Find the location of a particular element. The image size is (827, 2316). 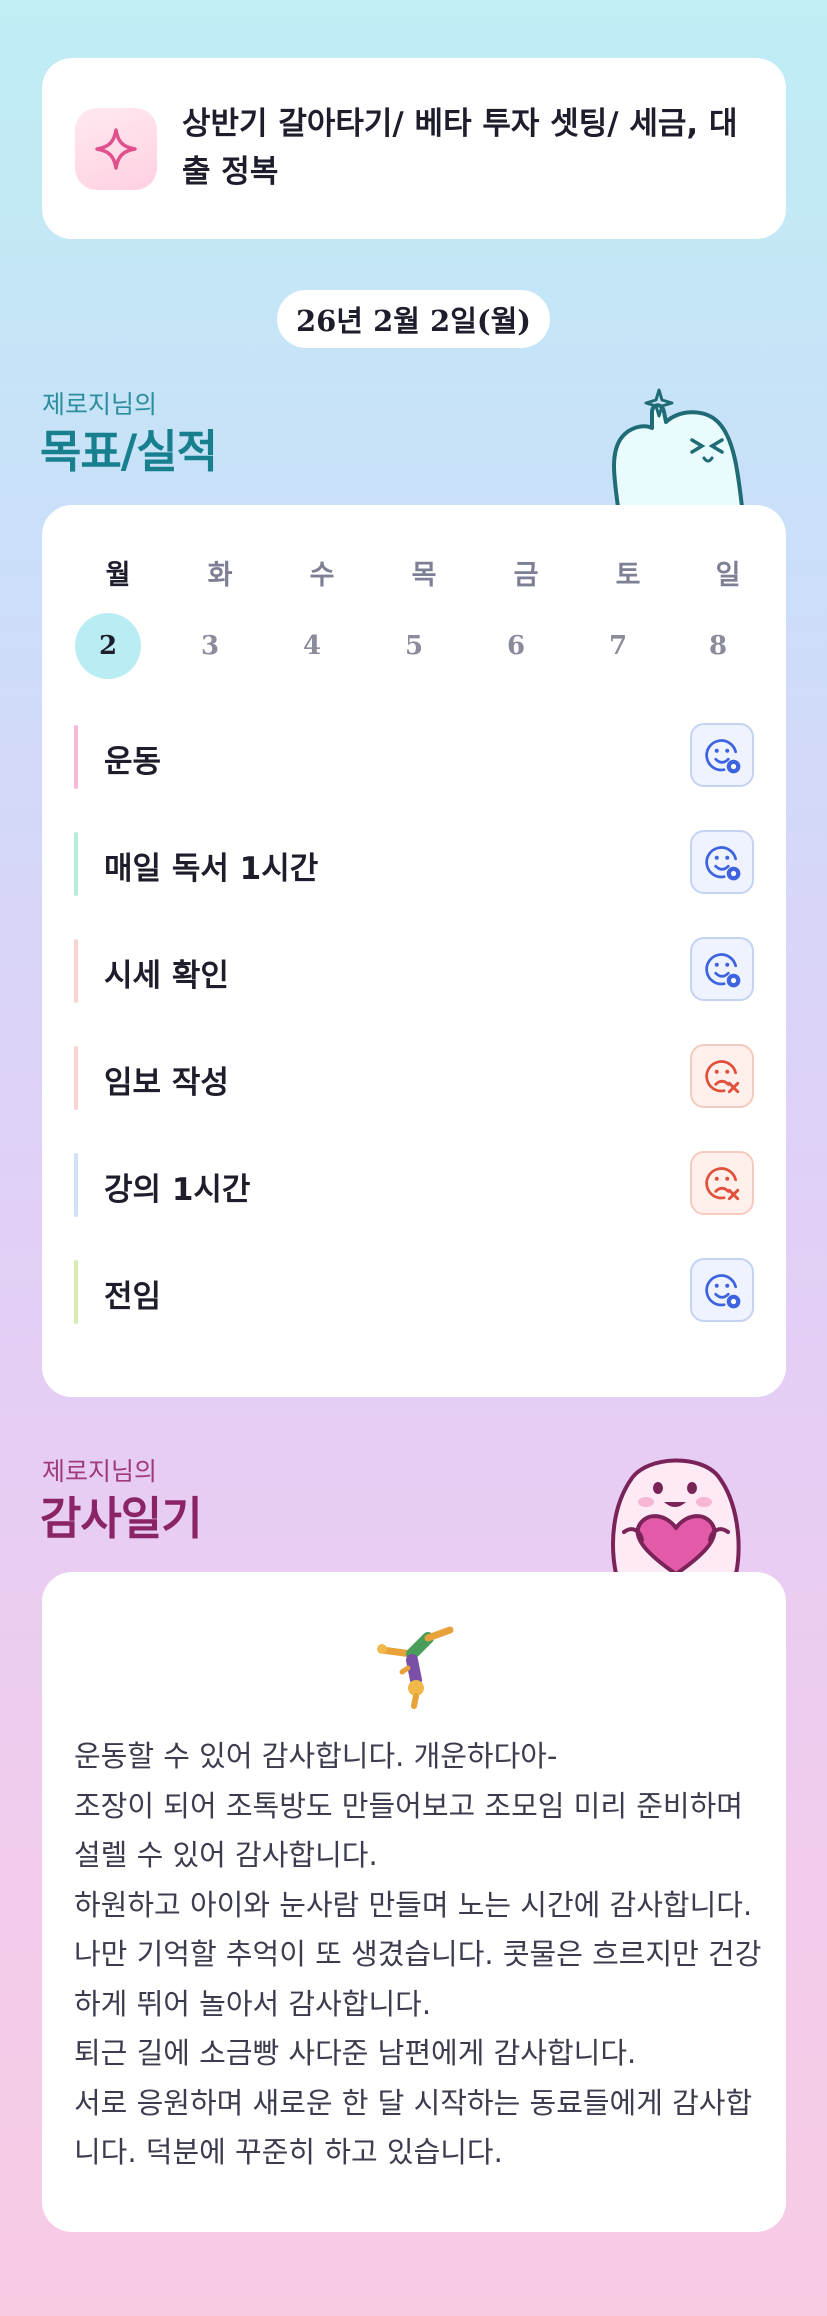

goal-row: 시세 확인 is located at coordinates (414, 970).